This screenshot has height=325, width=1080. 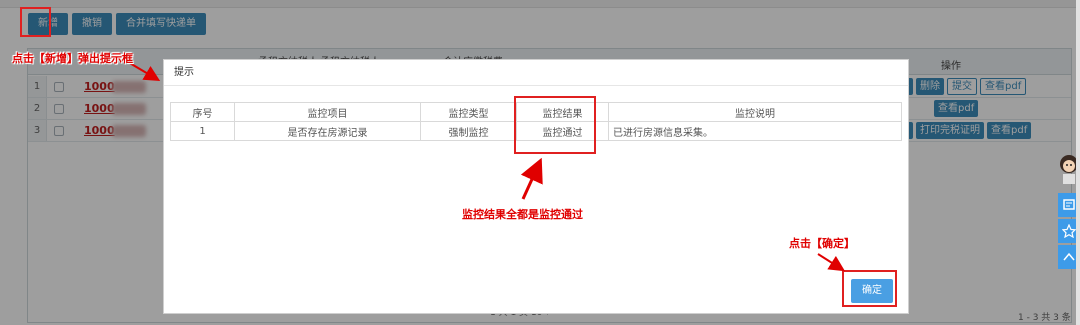 What do you see at coordinates (869, 288) in the screenshot?
I see `highlight-confirm-button` at bounding box center [869, 288].